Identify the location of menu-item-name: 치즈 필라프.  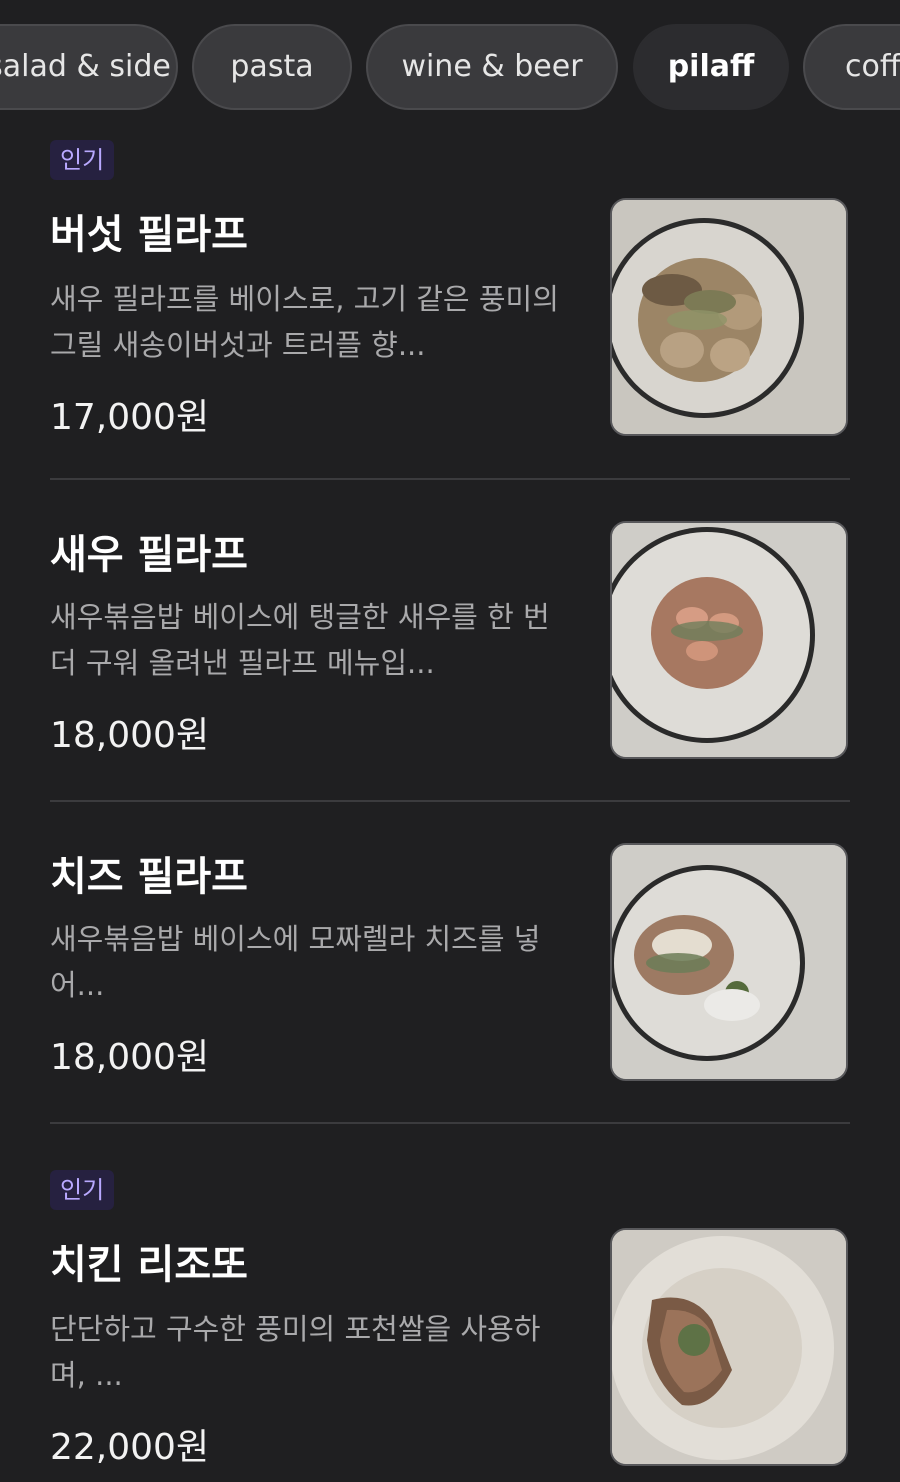
(149, 877).